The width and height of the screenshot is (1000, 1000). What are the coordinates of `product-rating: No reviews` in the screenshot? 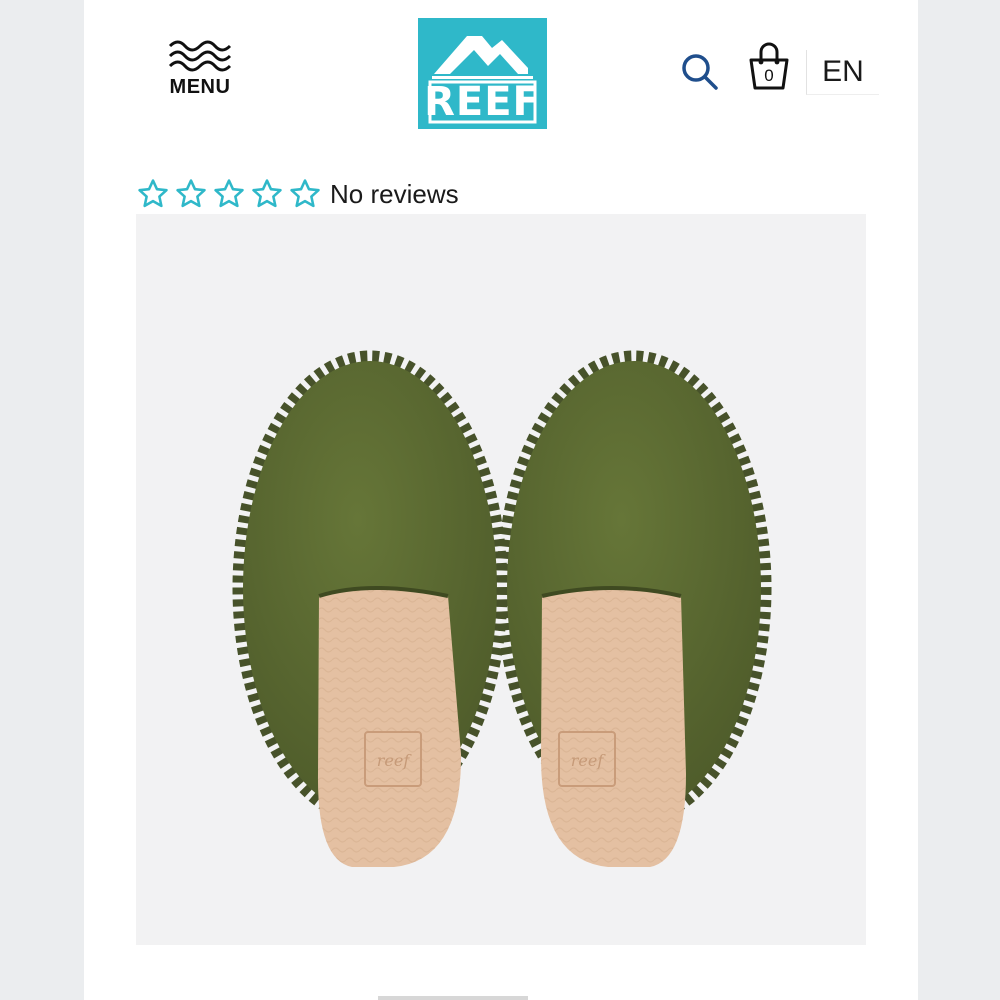 It's located at (297, 194).